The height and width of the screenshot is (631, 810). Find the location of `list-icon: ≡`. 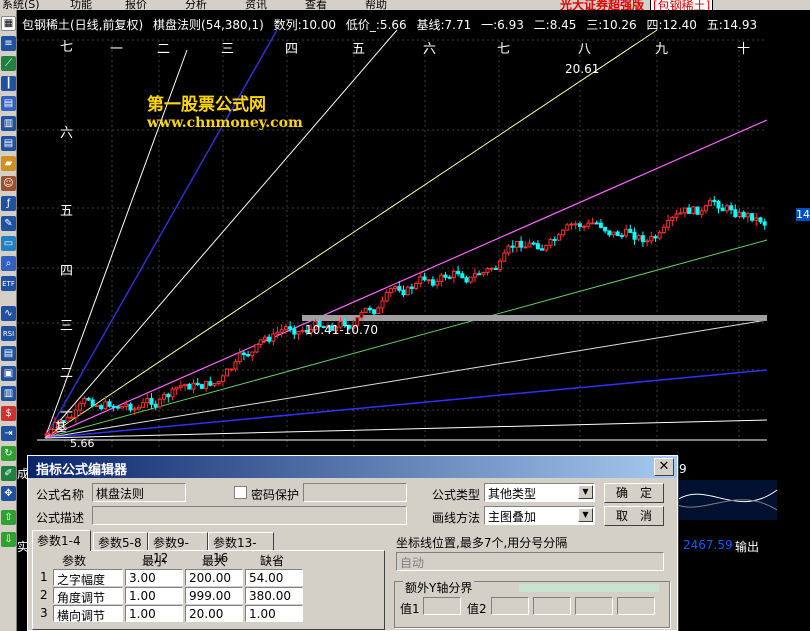

list-icon: ≡ is located at coordinates (8, 43).